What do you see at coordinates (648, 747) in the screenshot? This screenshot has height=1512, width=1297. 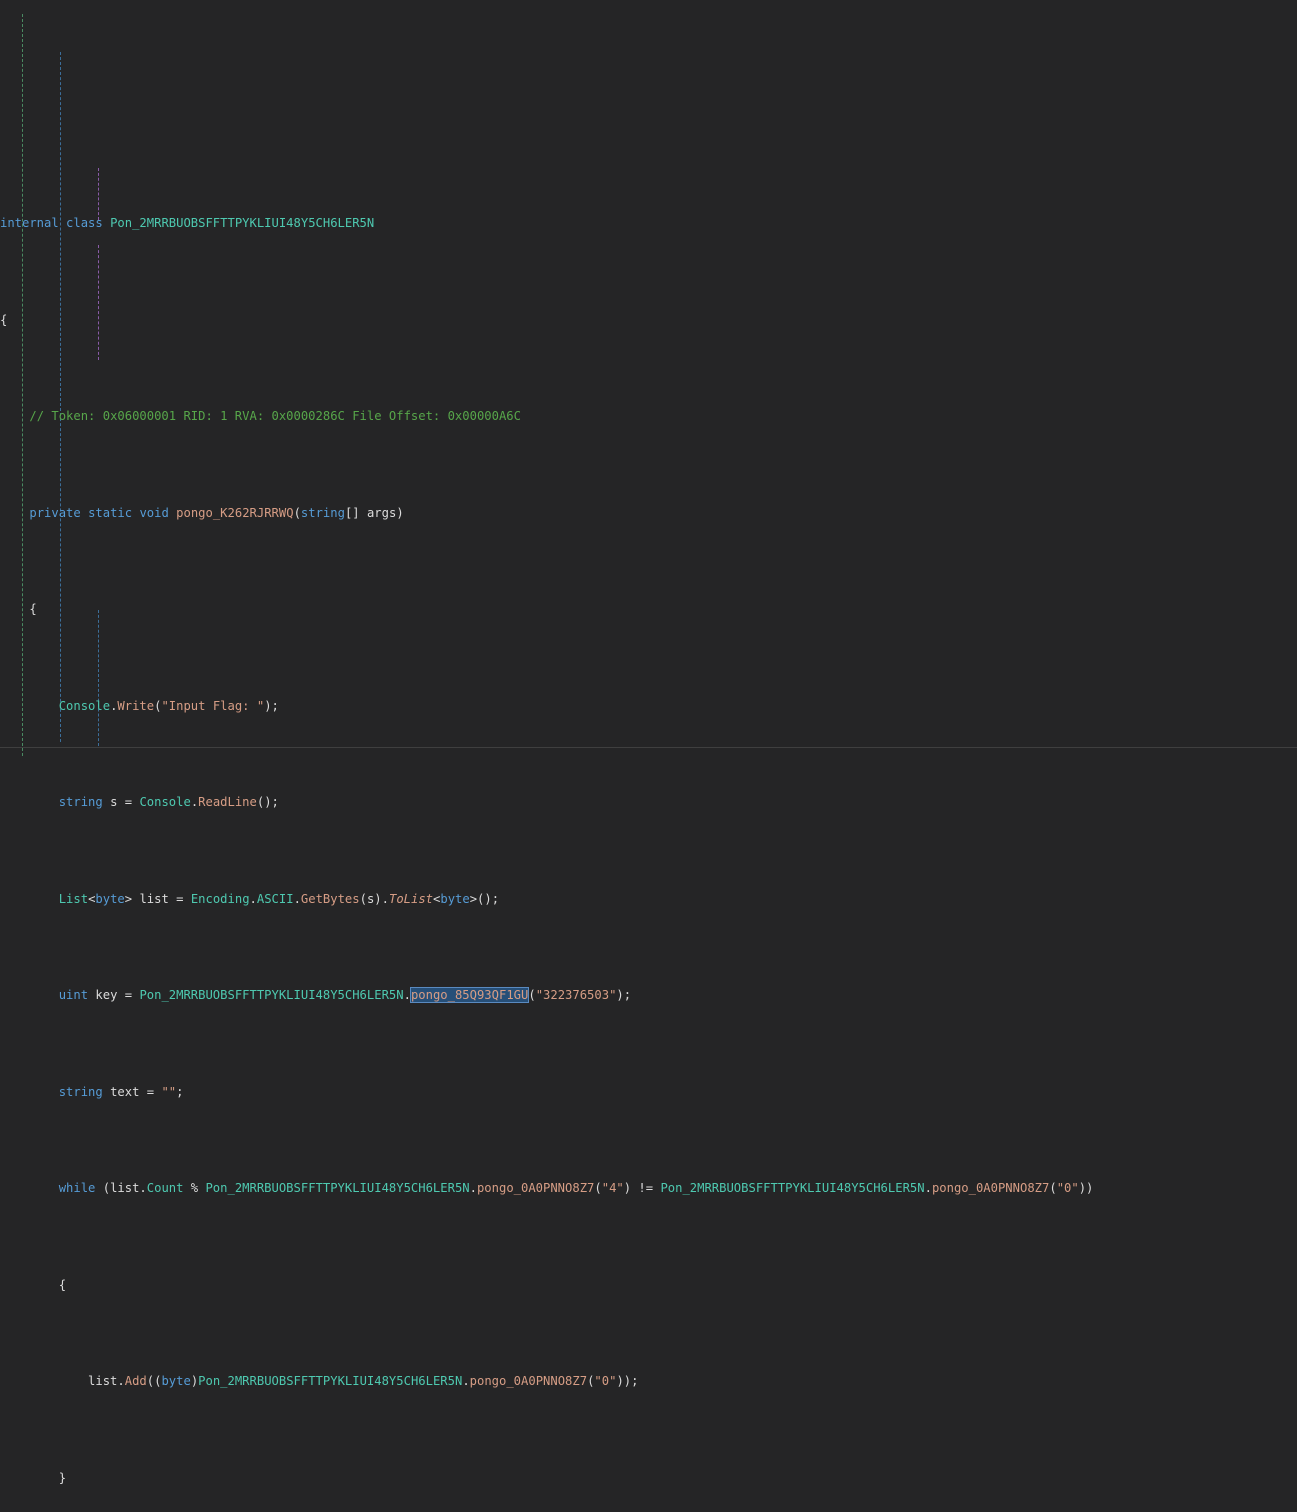 I see `bottom-separator` at bounding box center [648, 747].